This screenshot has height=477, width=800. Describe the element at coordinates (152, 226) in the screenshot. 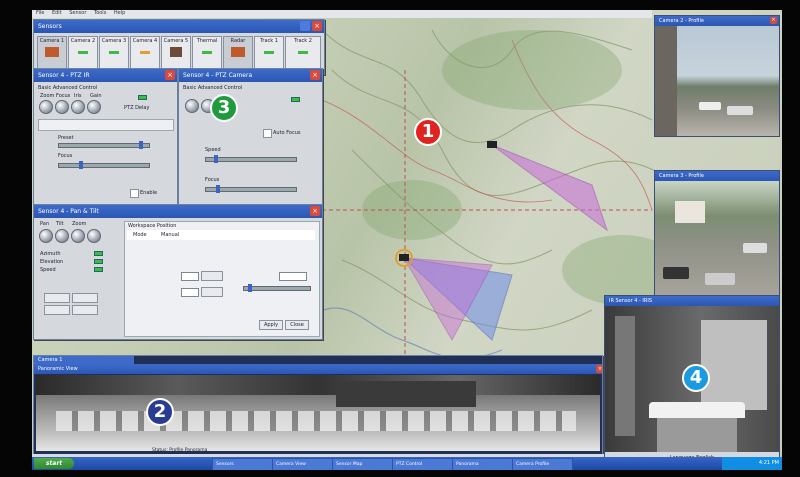

I see `workspace-title: Workspace Position` at that location.